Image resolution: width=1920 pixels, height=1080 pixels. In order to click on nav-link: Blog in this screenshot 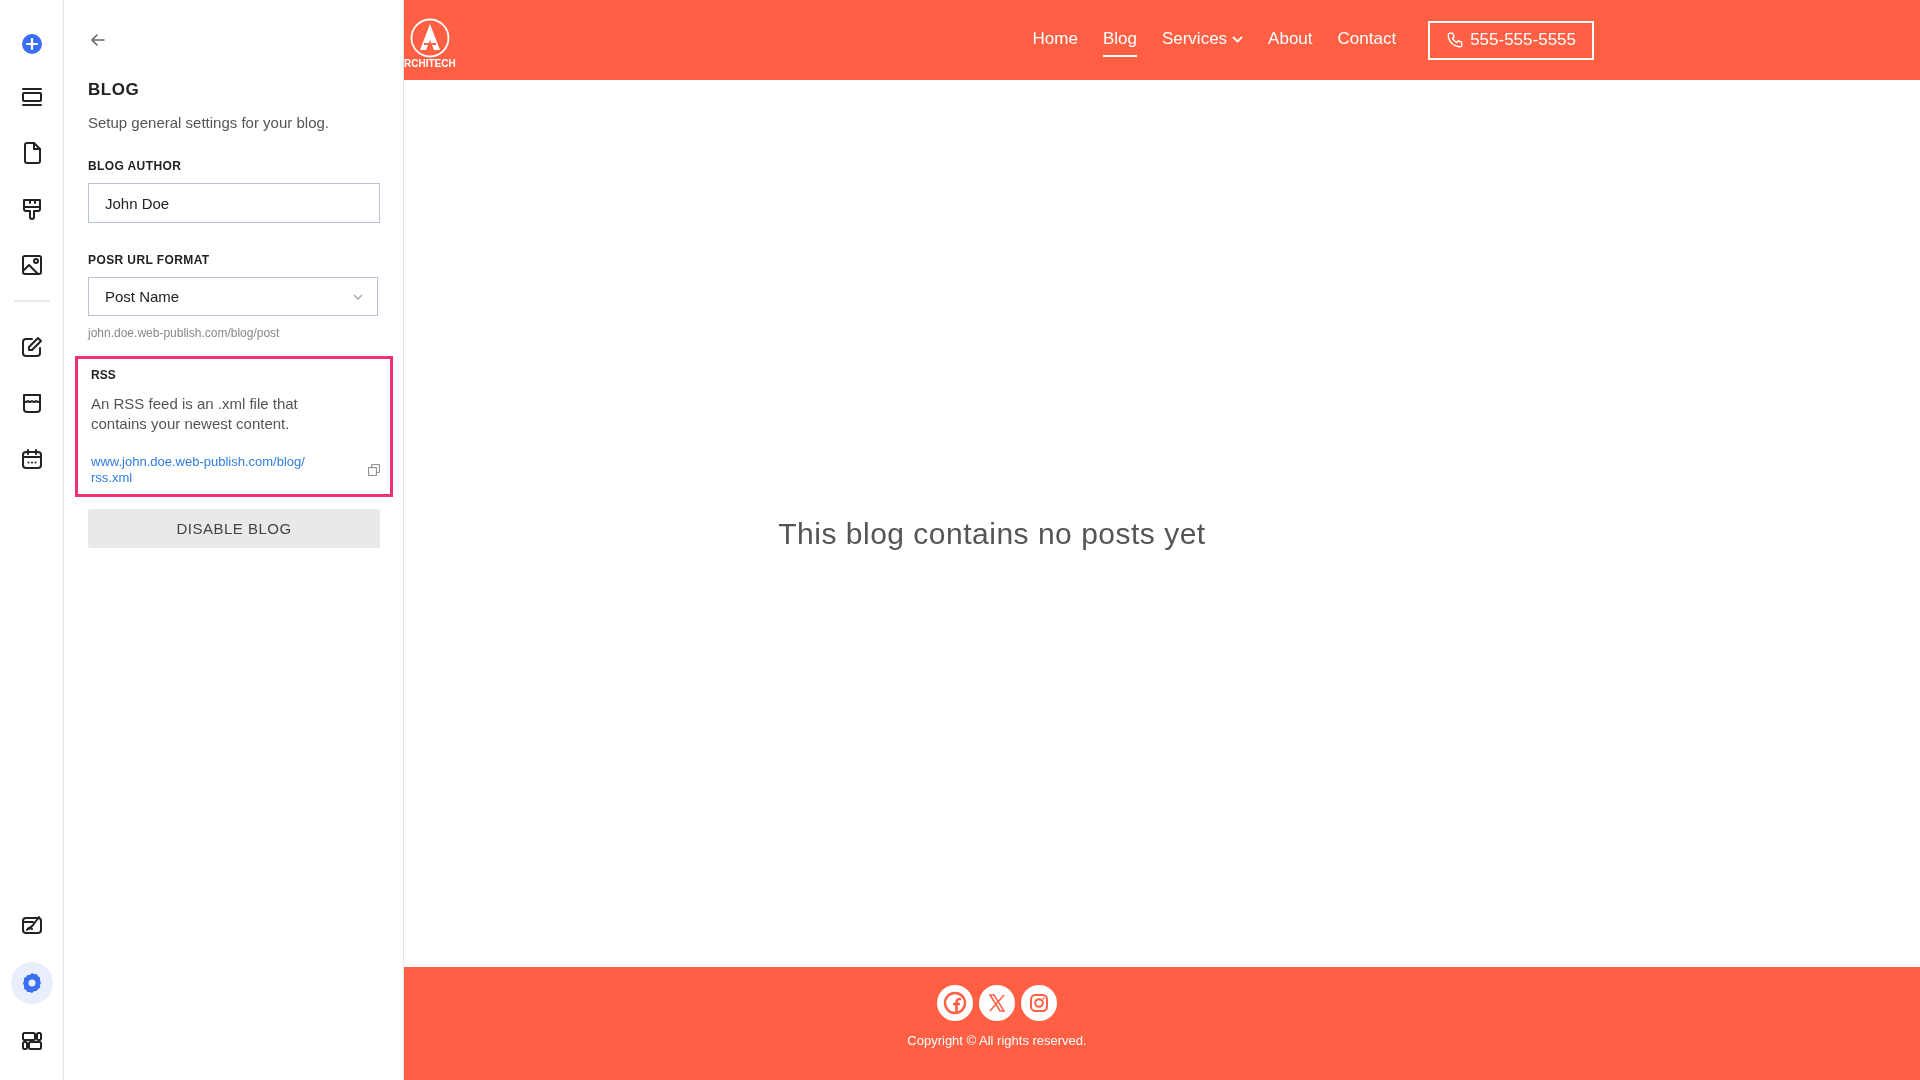, I will do `click(1119, 40)`.